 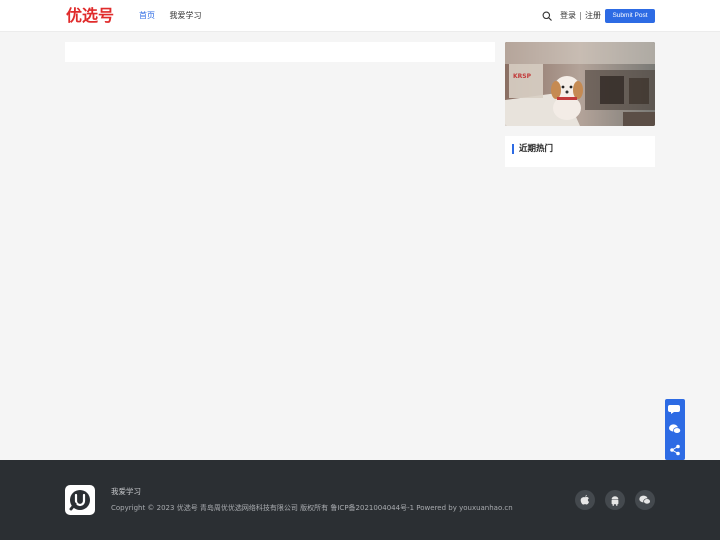 I want to click on apple-icon, so click(x=585, y=500).